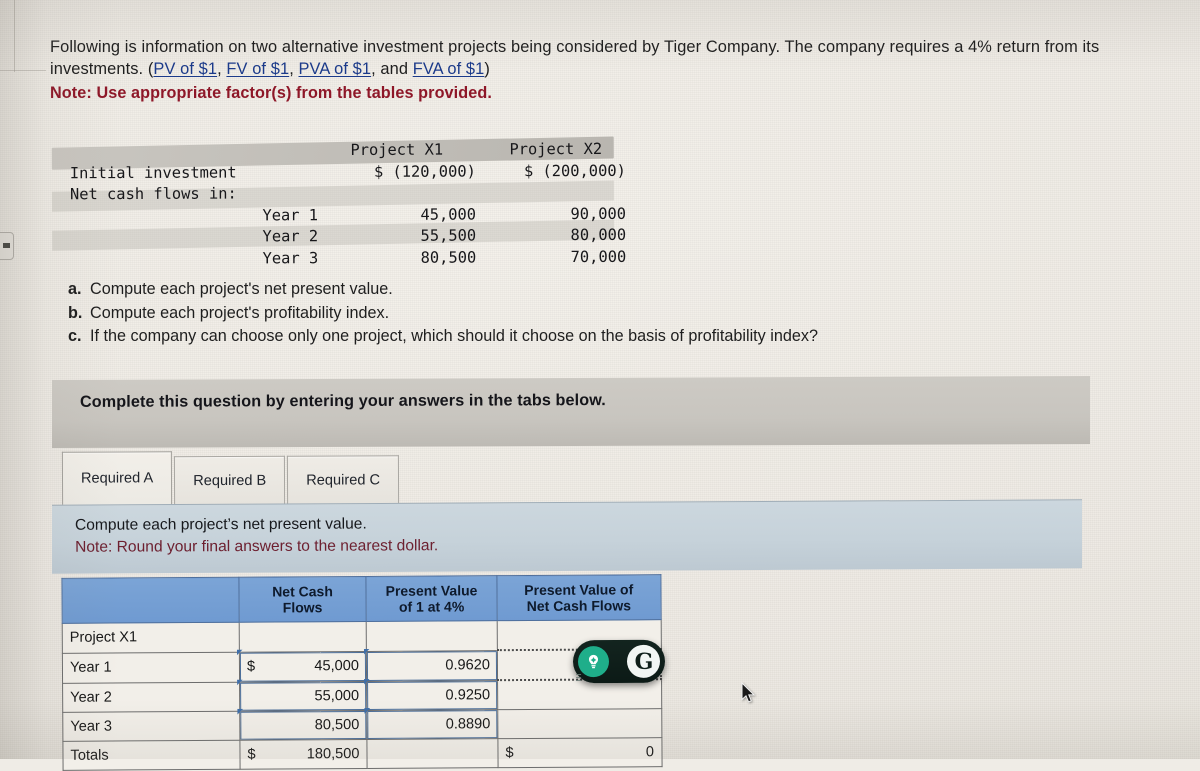 The height and width of the screenshot is (771, 1200). Describe the element at coordinates (14, 36) in the screenshot. I see `scan-artifact-line` at that location.